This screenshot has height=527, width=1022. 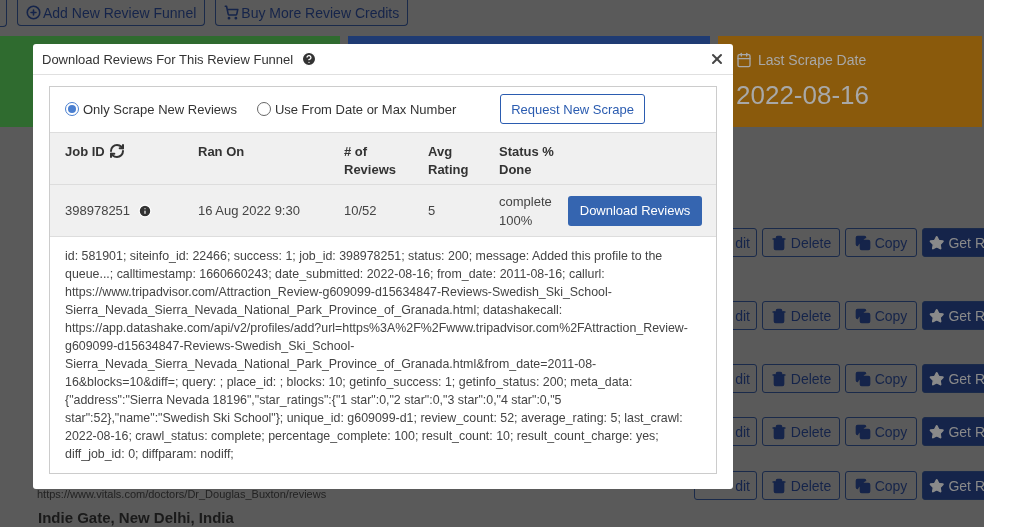 I want to click on close-icon, so click(x=717, y=59).